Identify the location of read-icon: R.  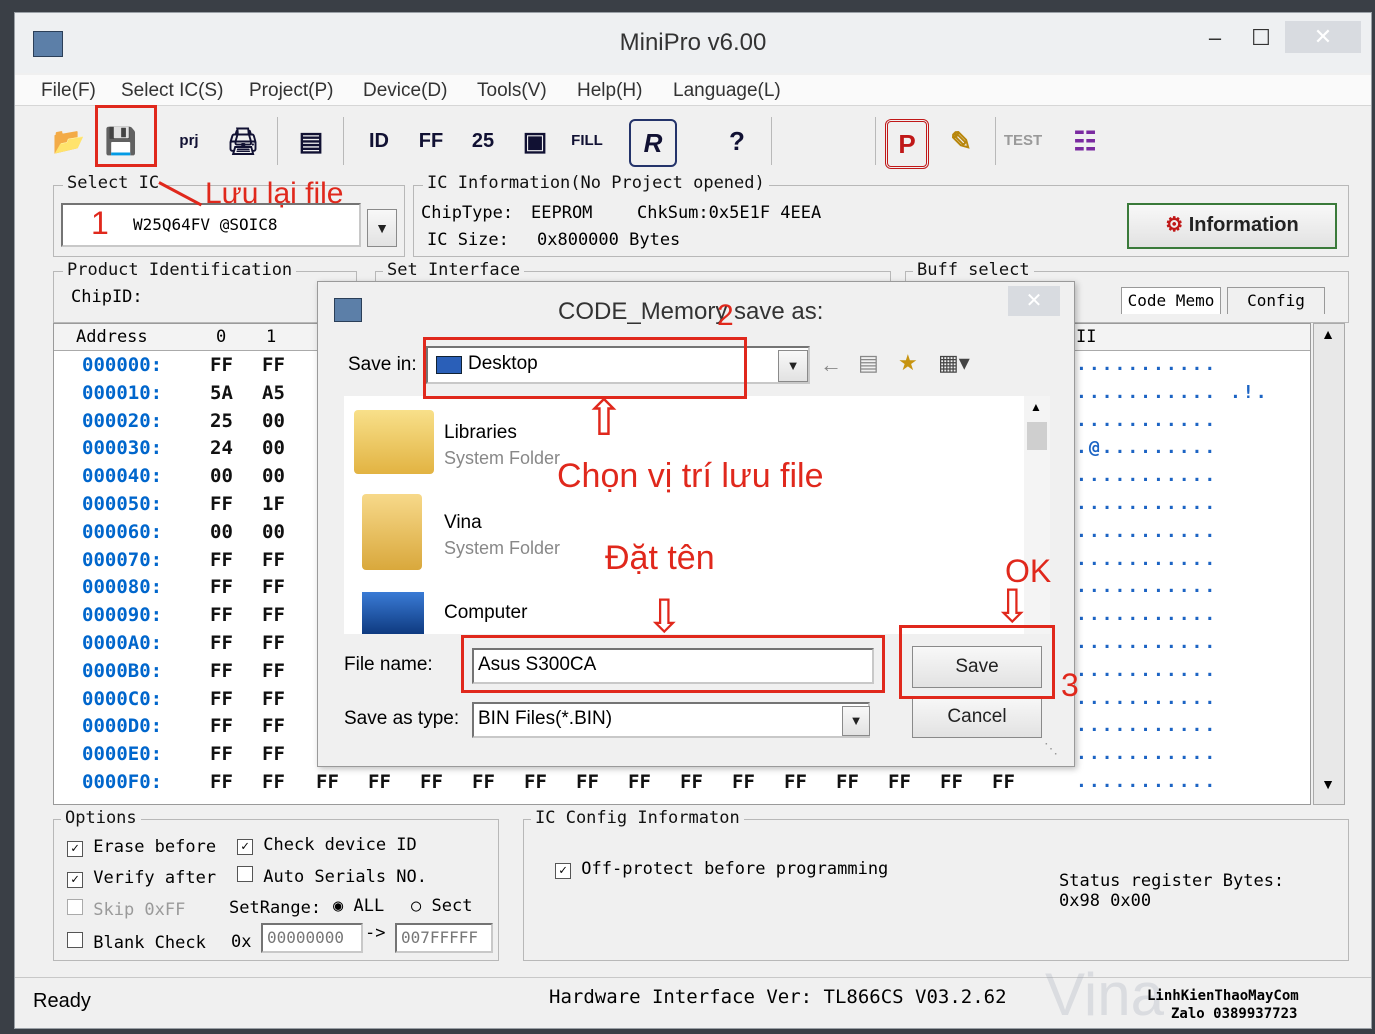
(653, 143).